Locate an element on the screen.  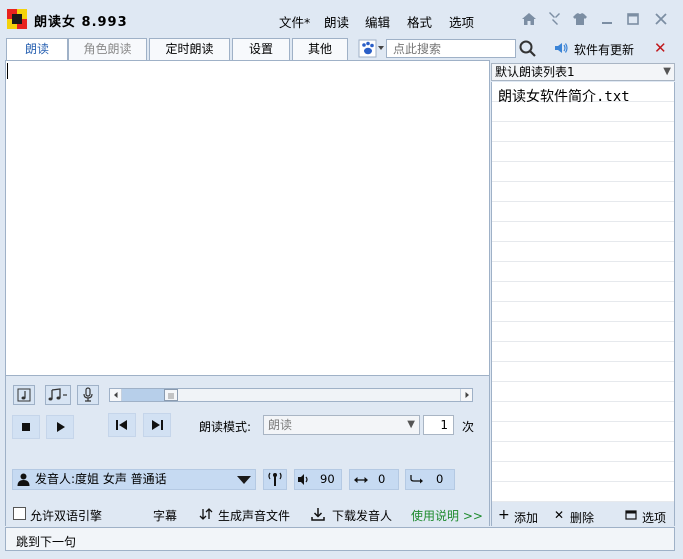
playlist-item: 朗读女软件简介.txt is located at coordinates (564, 96).